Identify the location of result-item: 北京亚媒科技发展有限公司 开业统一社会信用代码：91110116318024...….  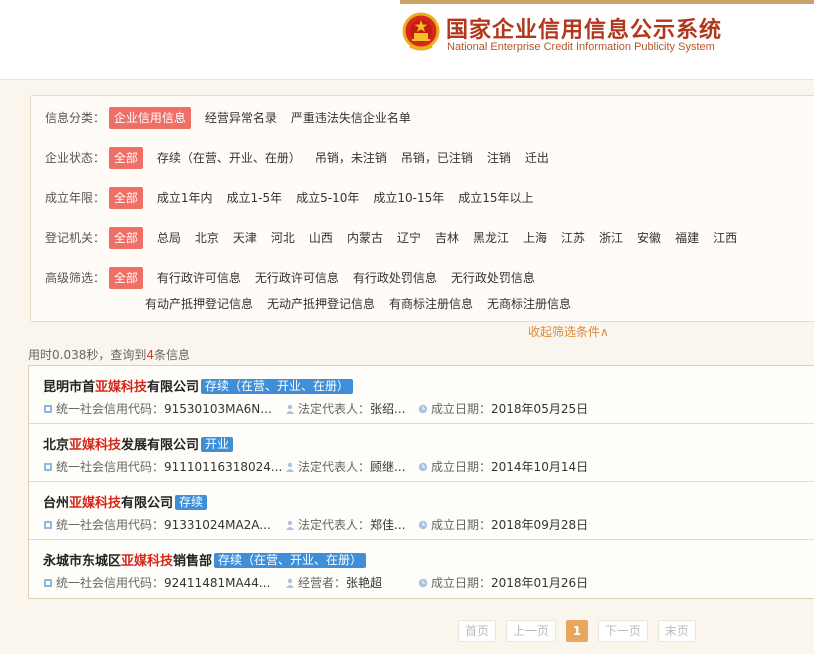
(421, 453).